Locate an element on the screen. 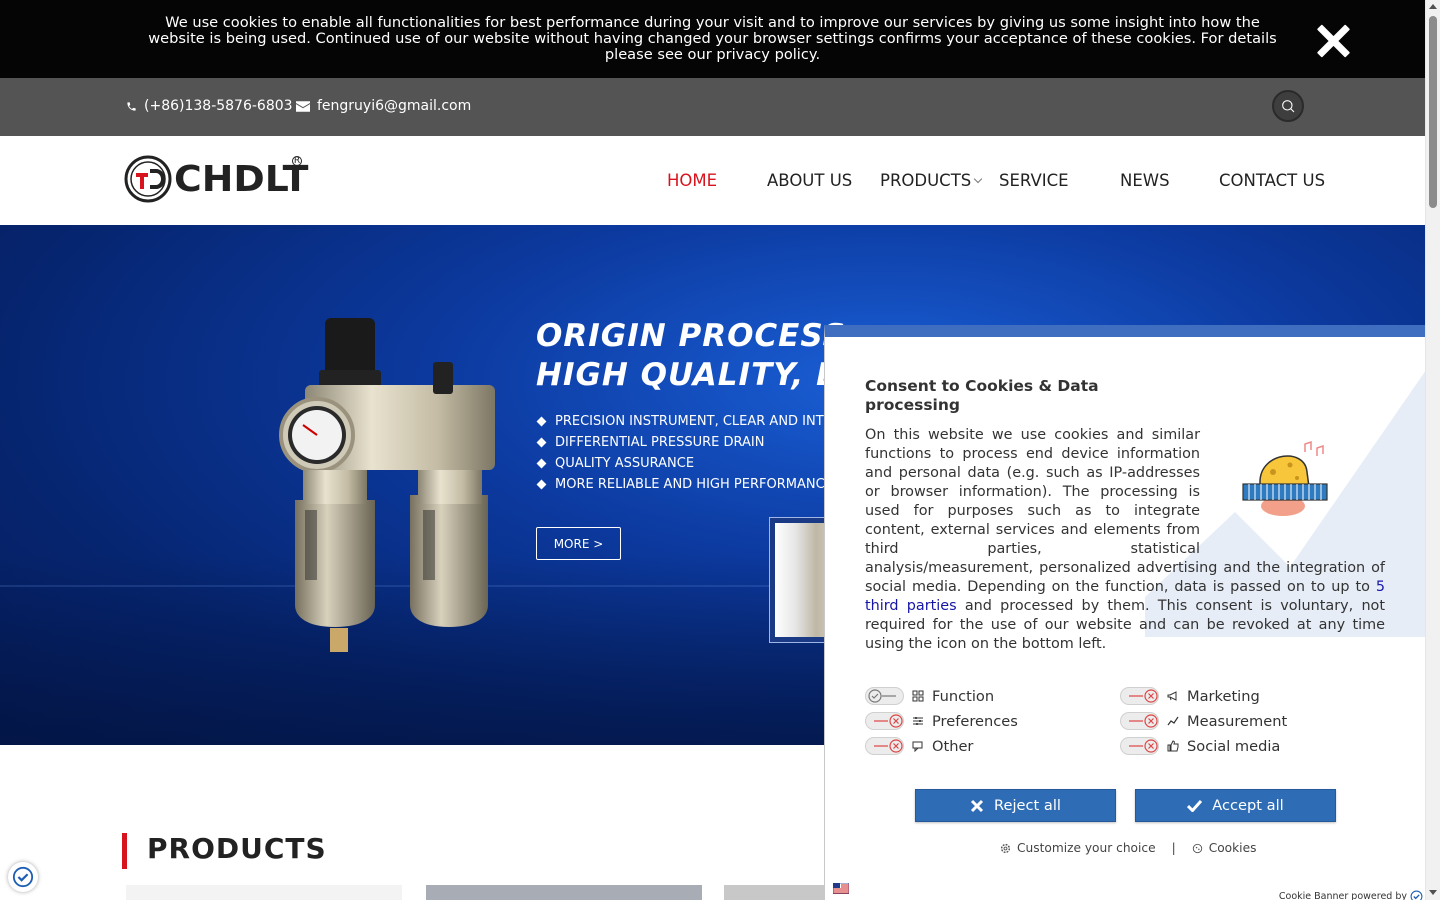  hero-bullet: PRECISION INSTRUMENT, CLEAR AND INTU is located at coordinates (684, 421).